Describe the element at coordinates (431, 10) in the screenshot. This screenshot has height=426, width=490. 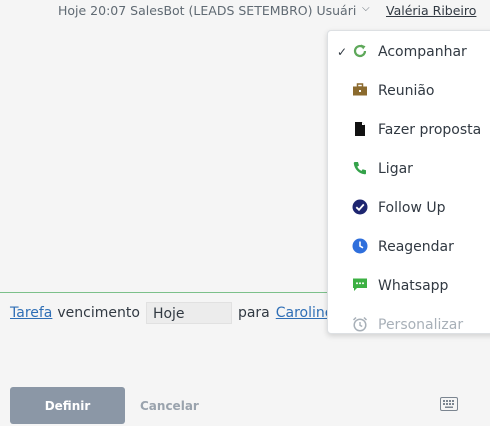
I see `responsible-user-link: Valéria Ribeiro` at that location.